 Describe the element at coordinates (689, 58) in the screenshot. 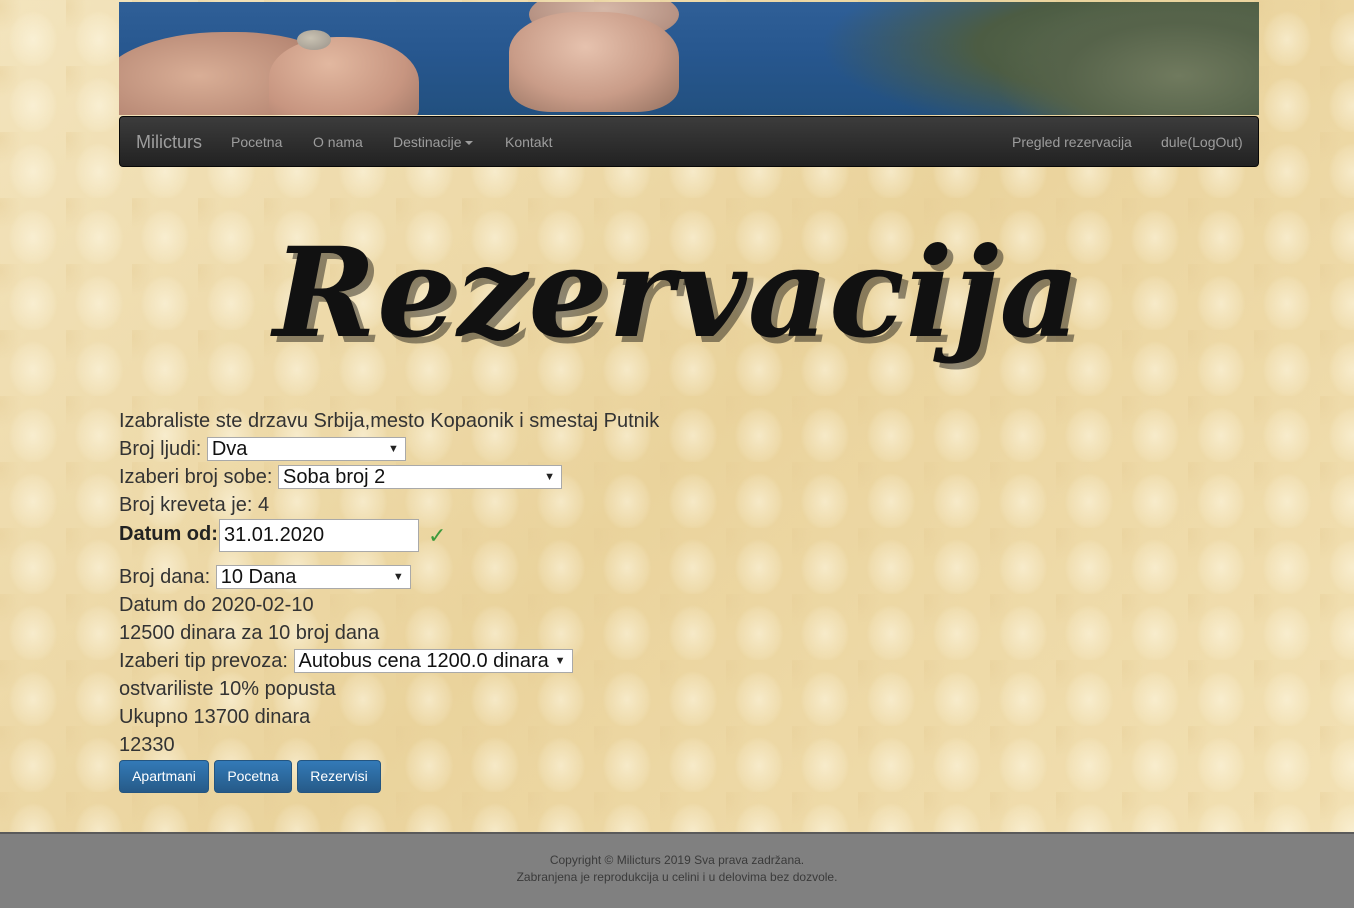

I see `header-banner-image` at that location.